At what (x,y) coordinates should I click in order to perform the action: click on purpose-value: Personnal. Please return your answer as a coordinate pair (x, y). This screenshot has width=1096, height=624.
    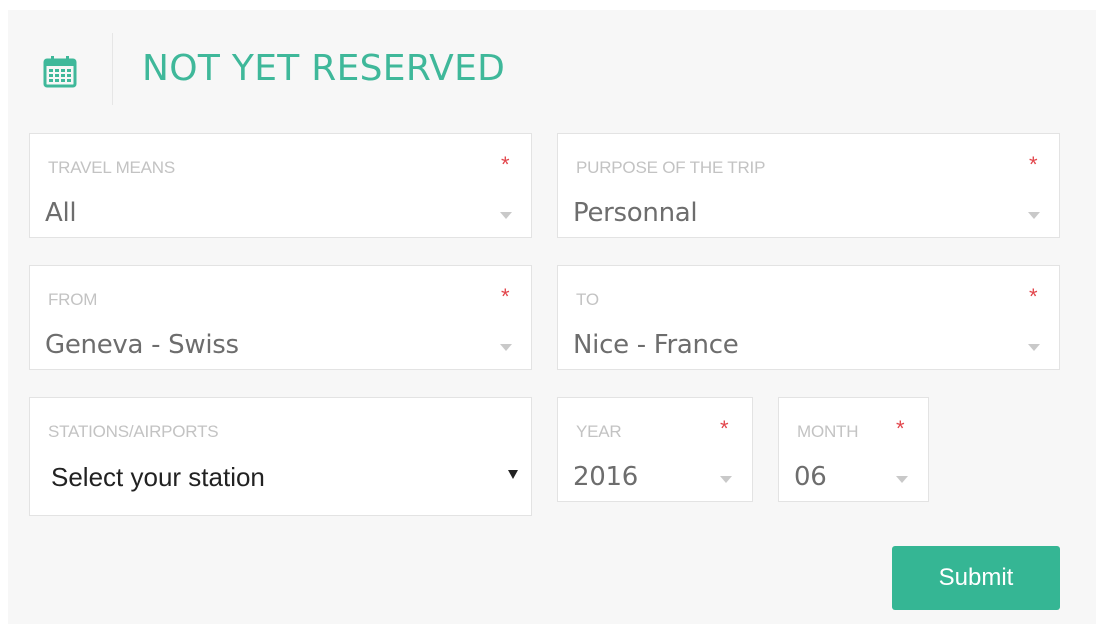
    Looking at the image, I should click on (635, 213).